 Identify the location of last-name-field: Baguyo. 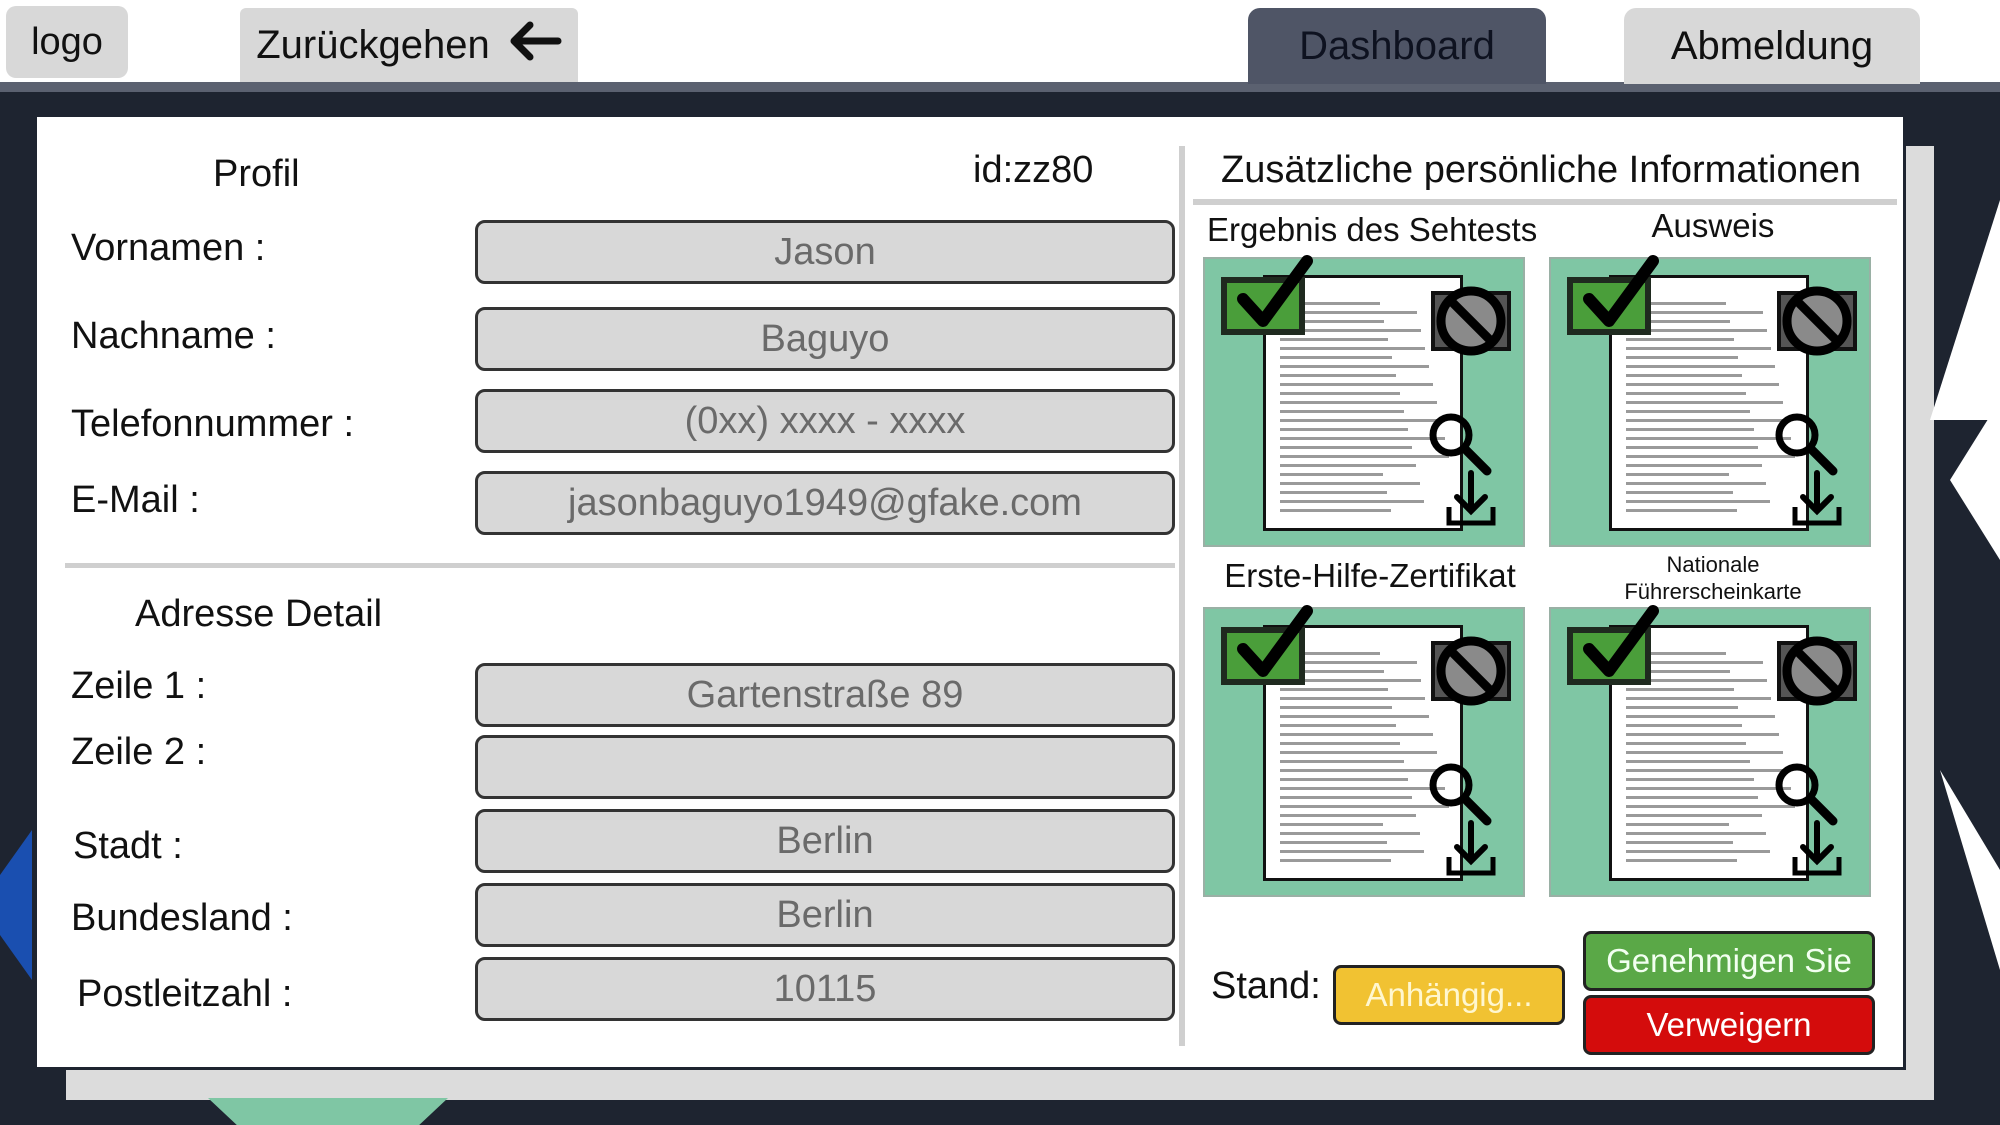
(825, 339).